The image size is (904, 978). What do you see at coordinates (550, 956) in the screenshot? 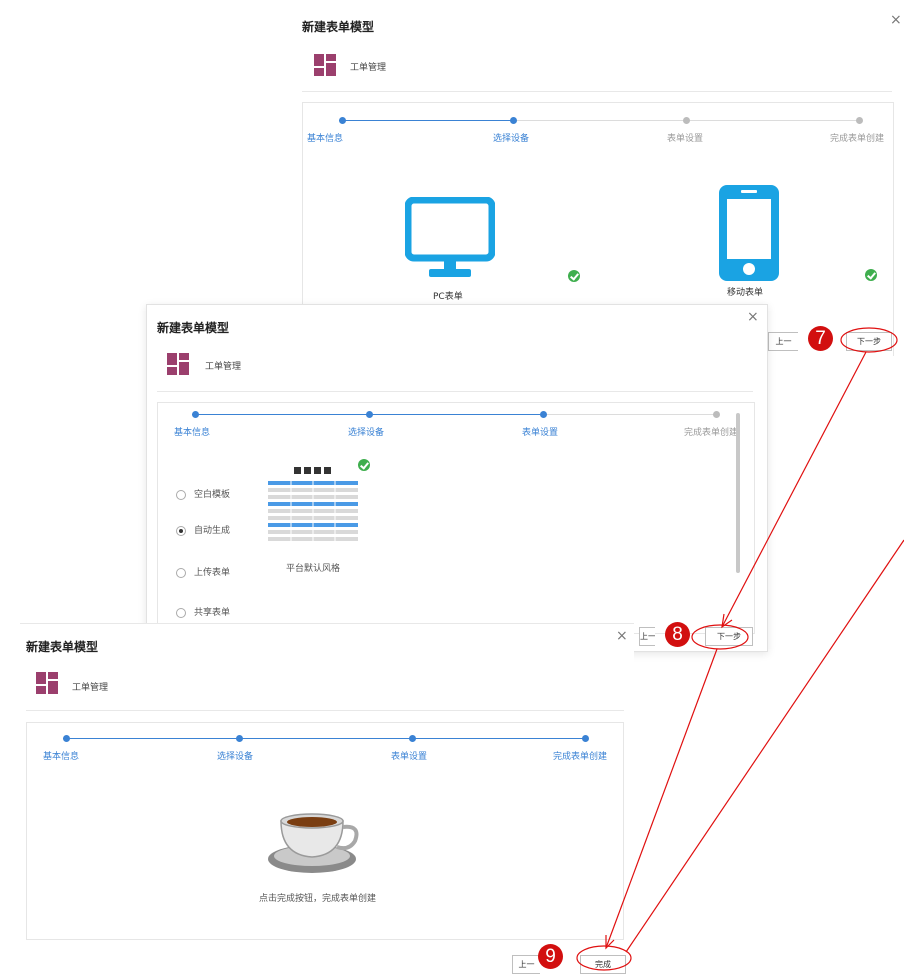
I see `callout-badge: 9` at bounding box center [550, 956].